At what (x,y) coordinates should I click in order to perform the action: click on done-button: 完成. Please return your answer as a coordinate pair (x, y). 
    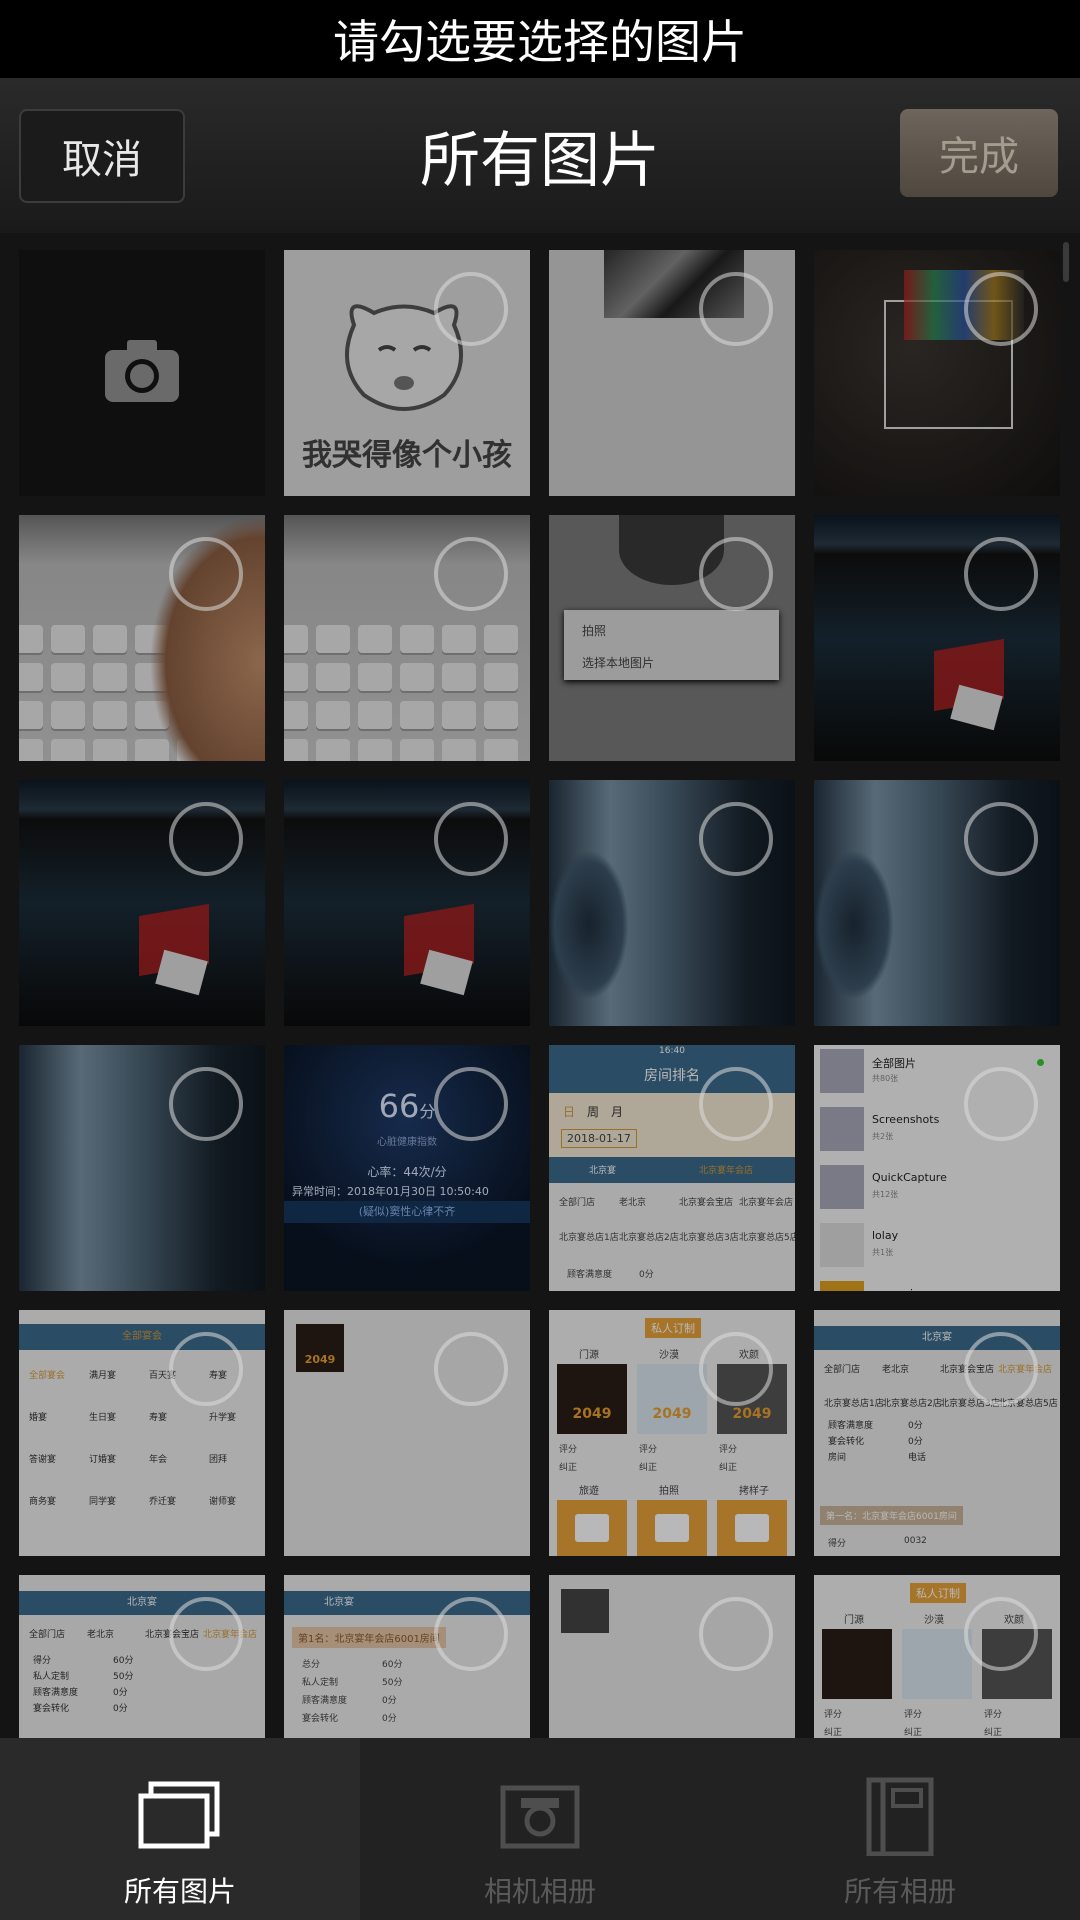
    Looking at the image, I should click on (979, 153).